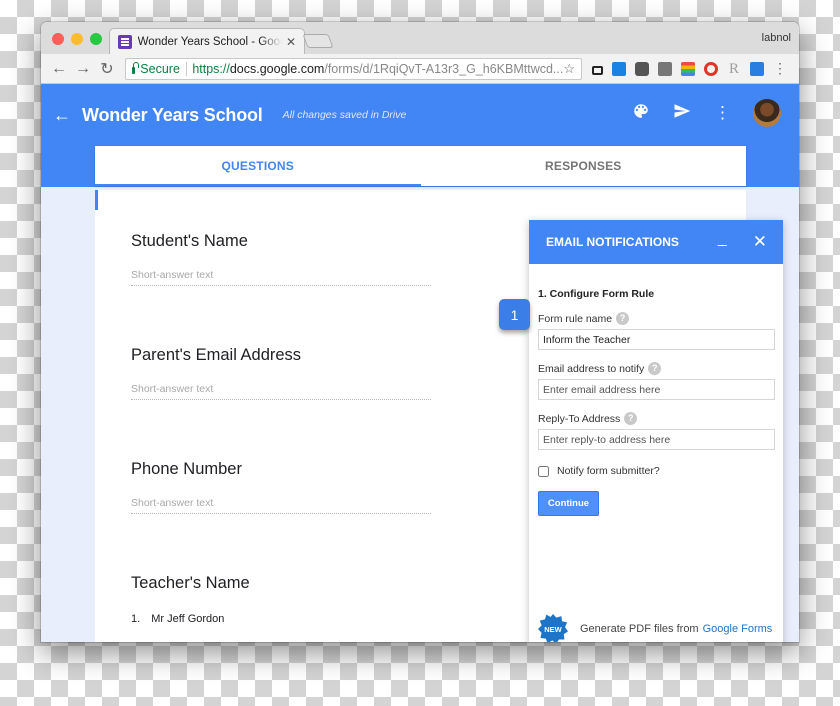 This screenshot has width=840, height=706. Describe the element at coordinates (780, 68) in the screenshot. I see `browser-menu-icon: ⋮` at that location.